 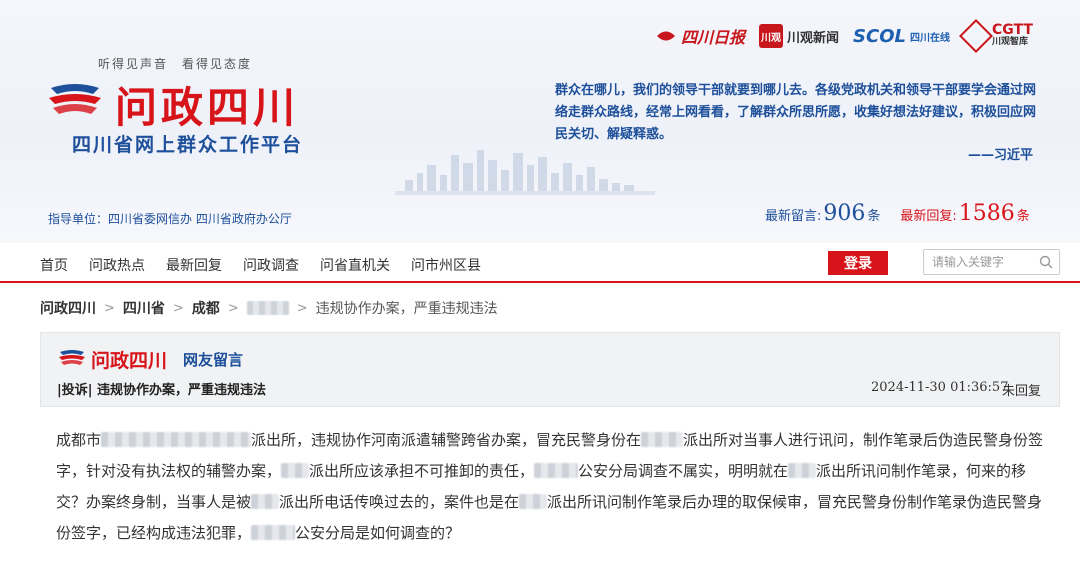 I want to click on breadcrumb-home: 问政四川, so click(x=68, y=308).